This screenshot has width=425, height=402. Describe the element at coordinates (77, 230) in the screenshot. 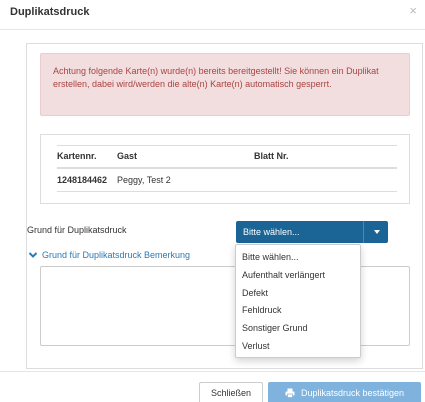

I see `reason-label: Grund für Duplikatsdruck` at that location.